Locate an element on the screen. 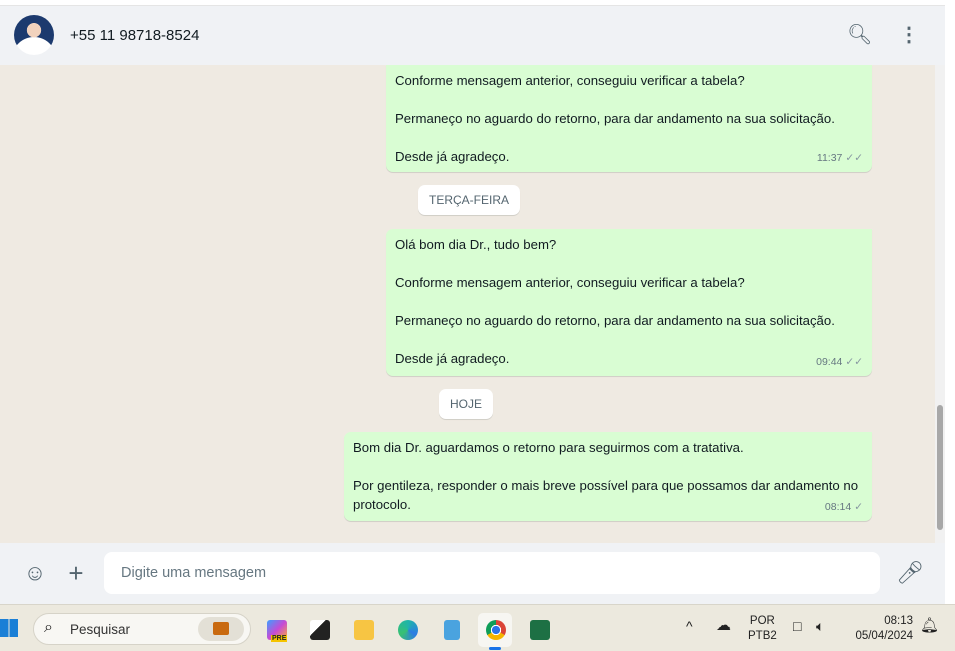  message-time: 08:14 is located at coordinates (838, 507).